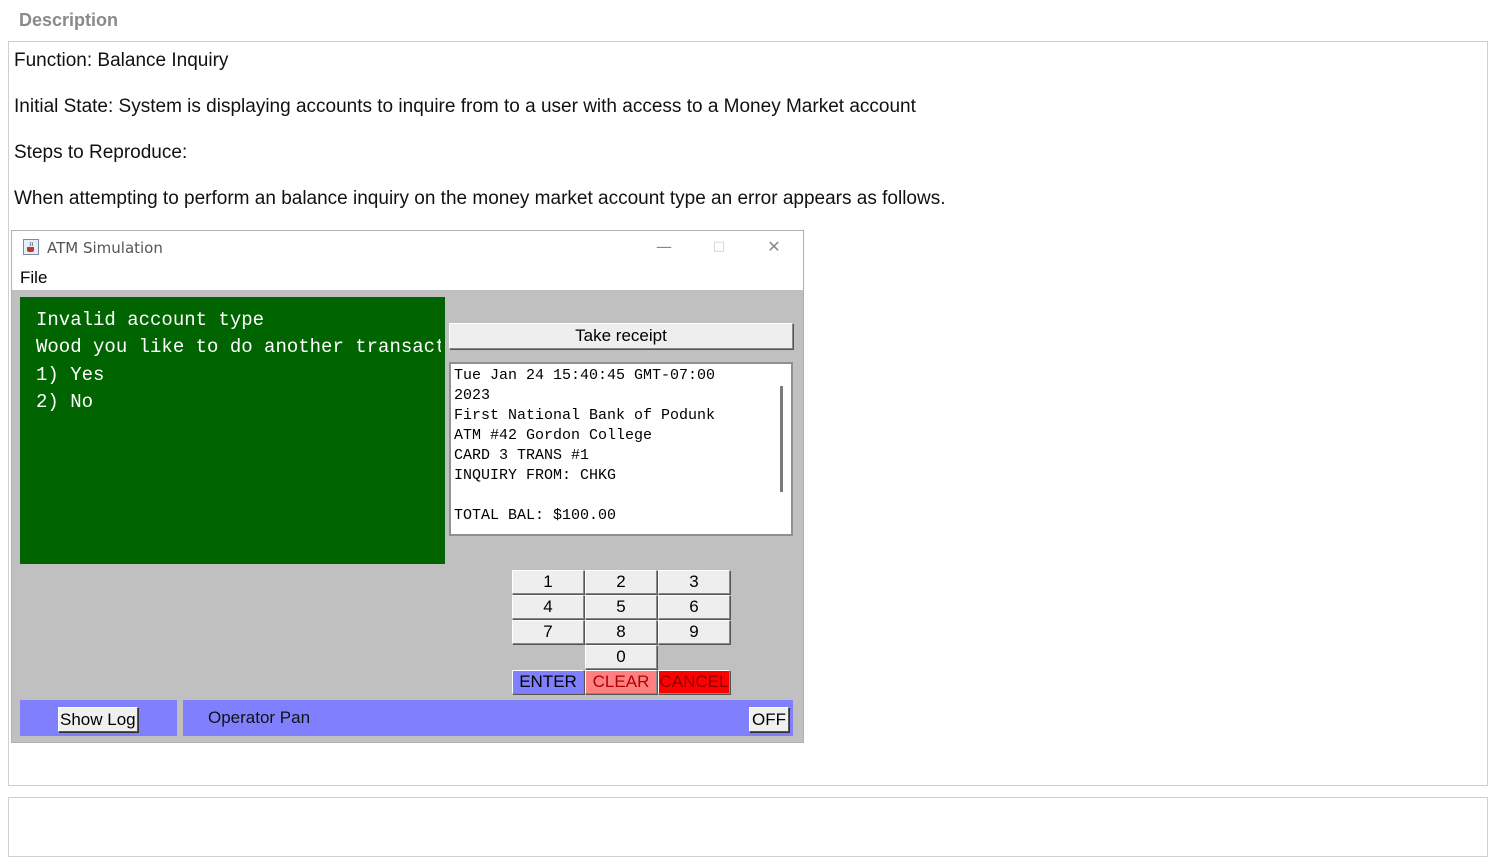 This screenshot has width=1493, height=857. Describe the element at coordinates (621, 632) in the screenshot. I see `key-8: 8` at that location.